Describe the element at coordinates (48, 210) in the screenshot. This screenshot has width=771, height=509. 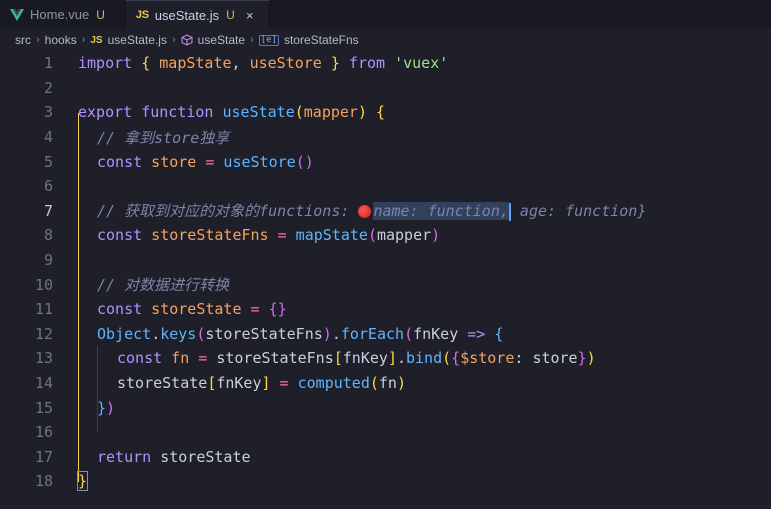
I see `line-number: 7` at that location.